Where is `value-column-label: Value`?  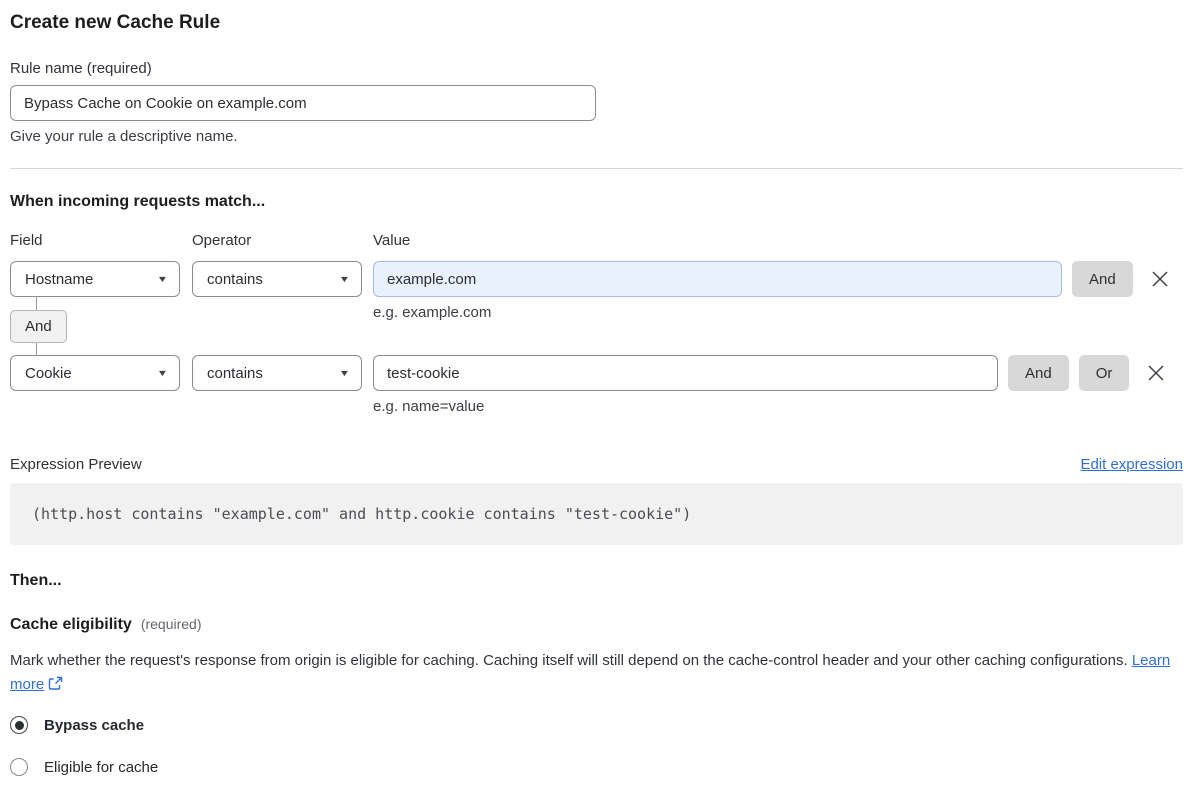 value-column-label: Value is located at coordinates (392, 240).